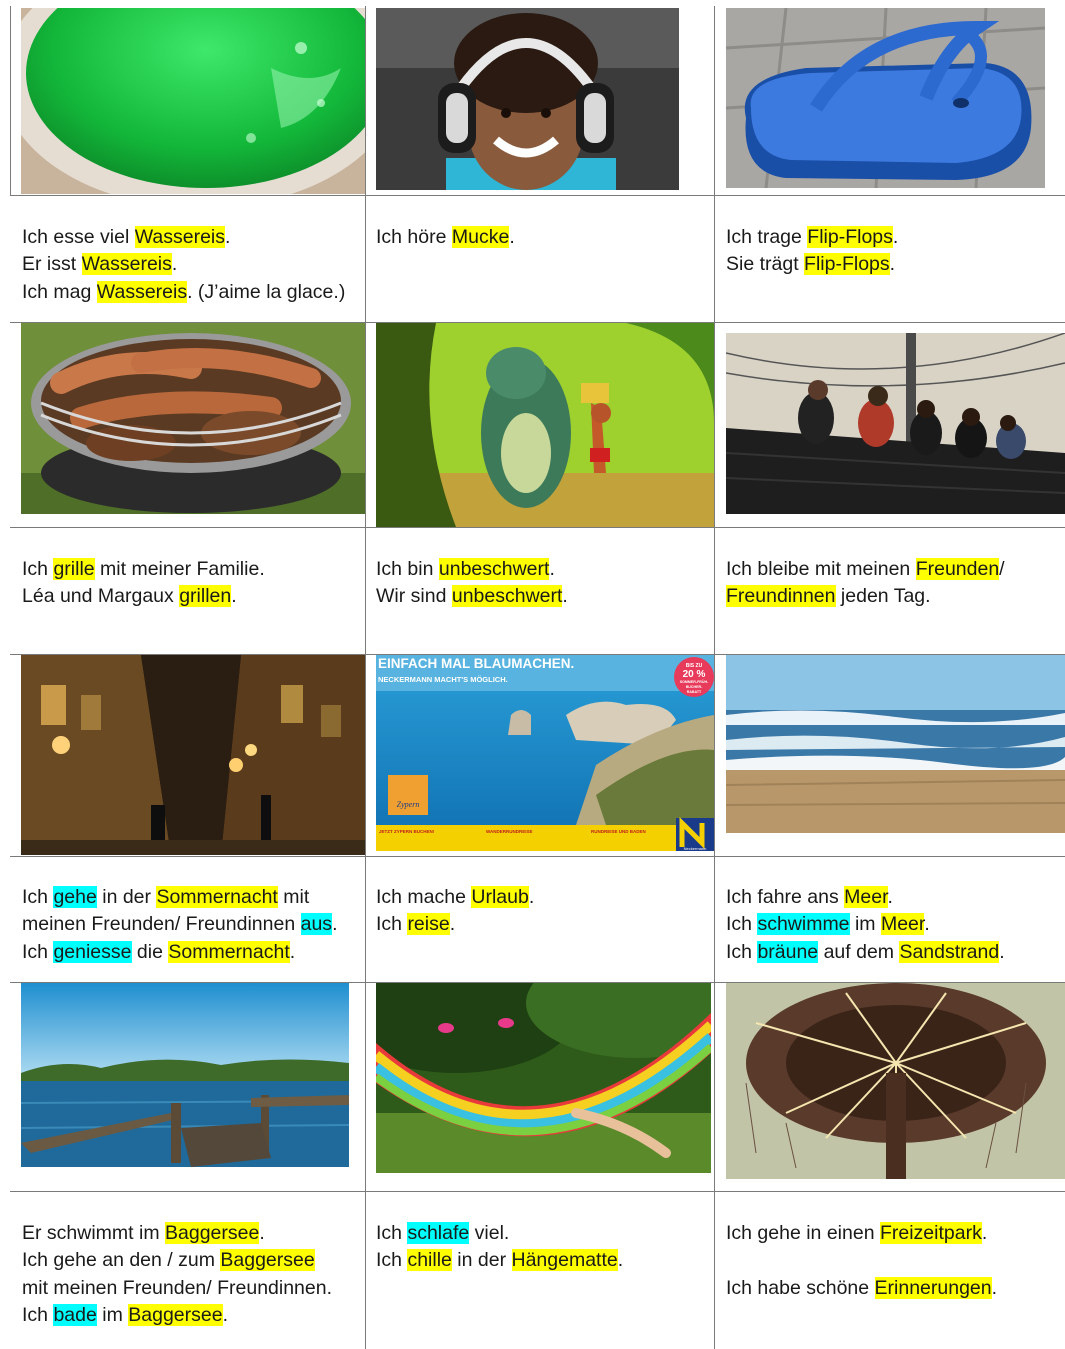  What do you see at coordinates (949, 951) in the screenshot?
I see `highlight-word: Sandstrand` at bounding box center [949, 951].